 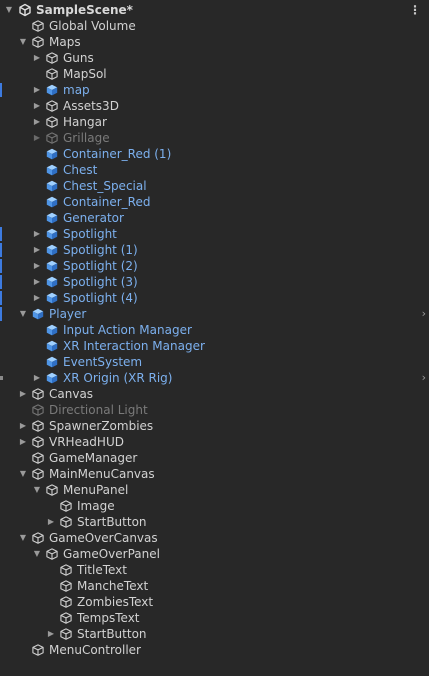 I want to click on hierarchy-item: ▶ SpawnerZombies, so click(x=214, y=426).